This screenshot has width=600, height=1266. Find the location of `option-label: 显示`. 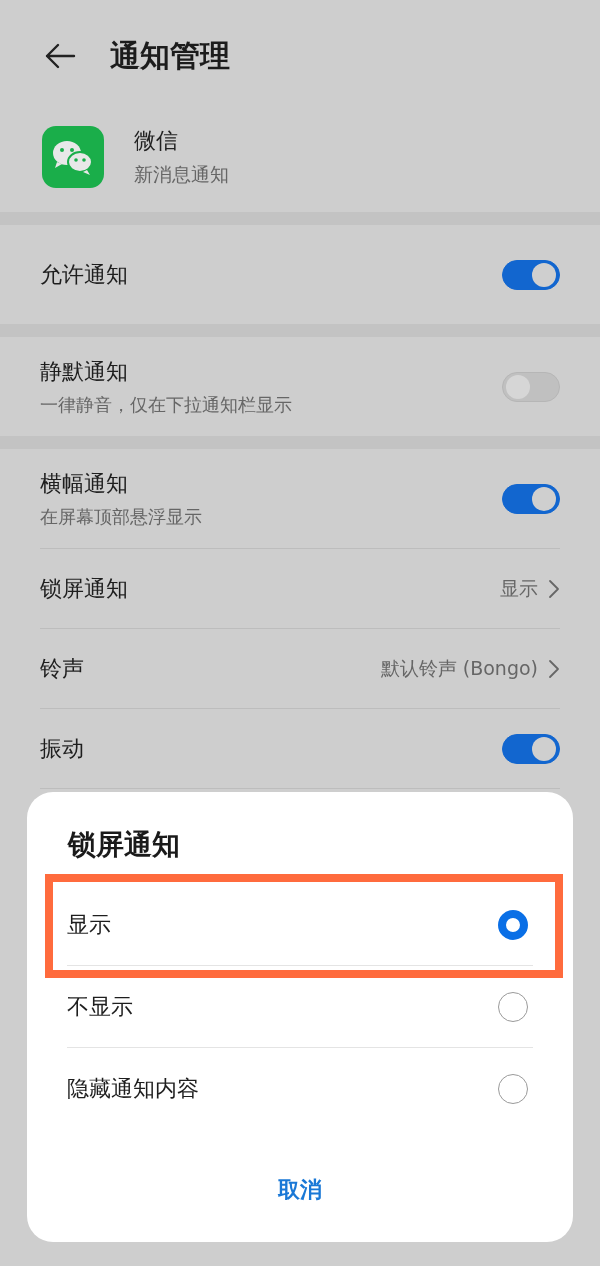

option-label: 显示 is located at coordinates (89, 924).